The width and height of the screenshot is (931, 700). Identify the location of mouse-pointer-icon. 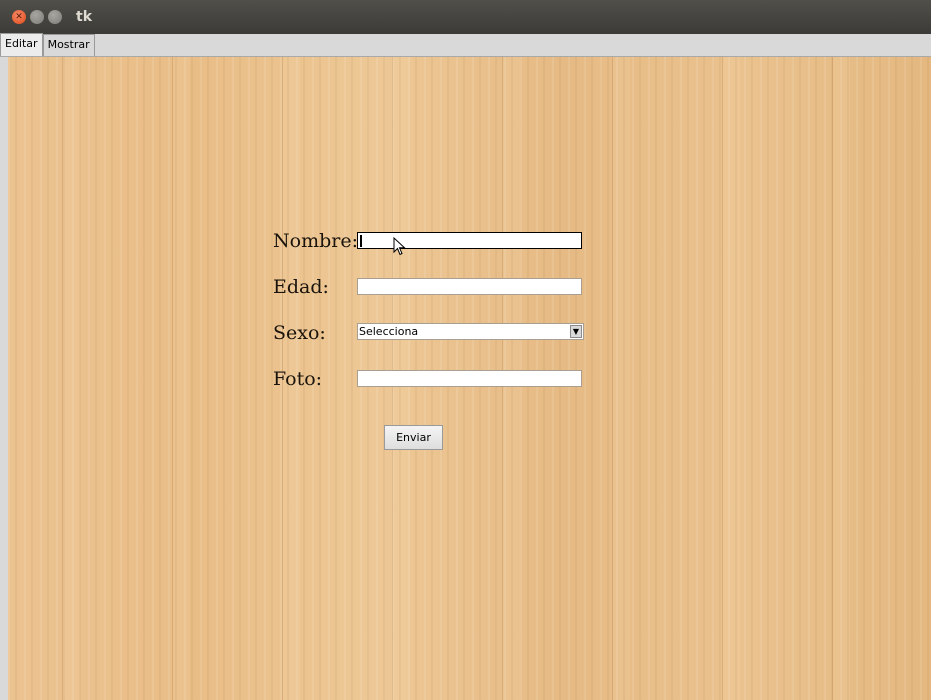
(399, 246).